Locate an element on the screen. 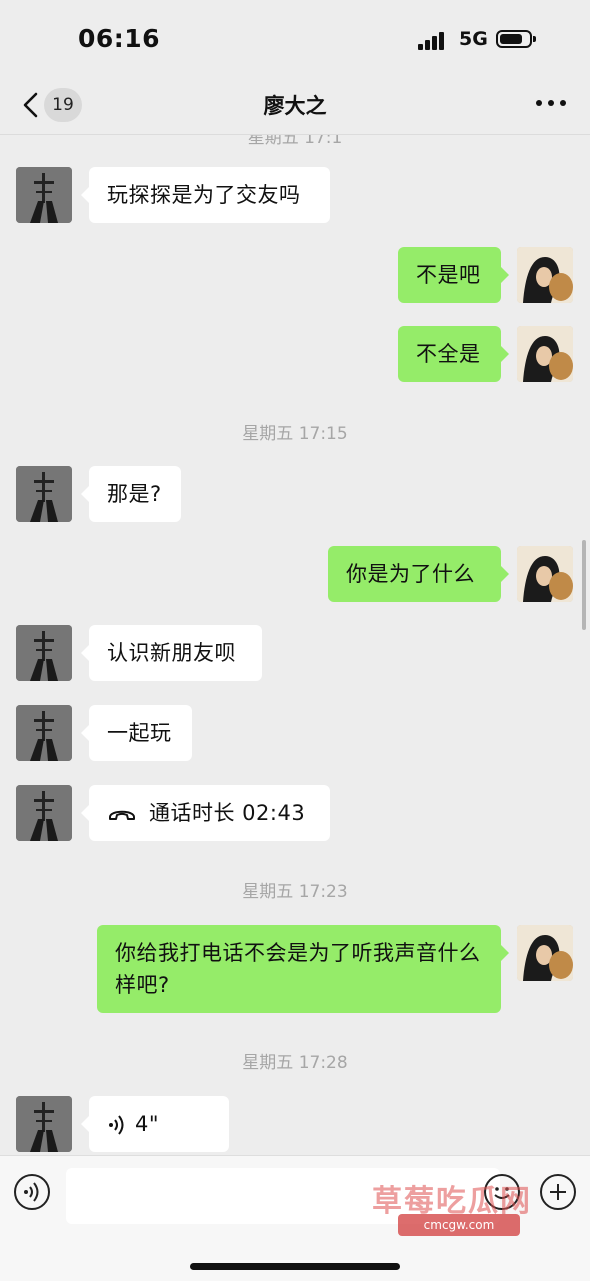  status-bar: 06:16 5G is located at coordinates (295, 40).